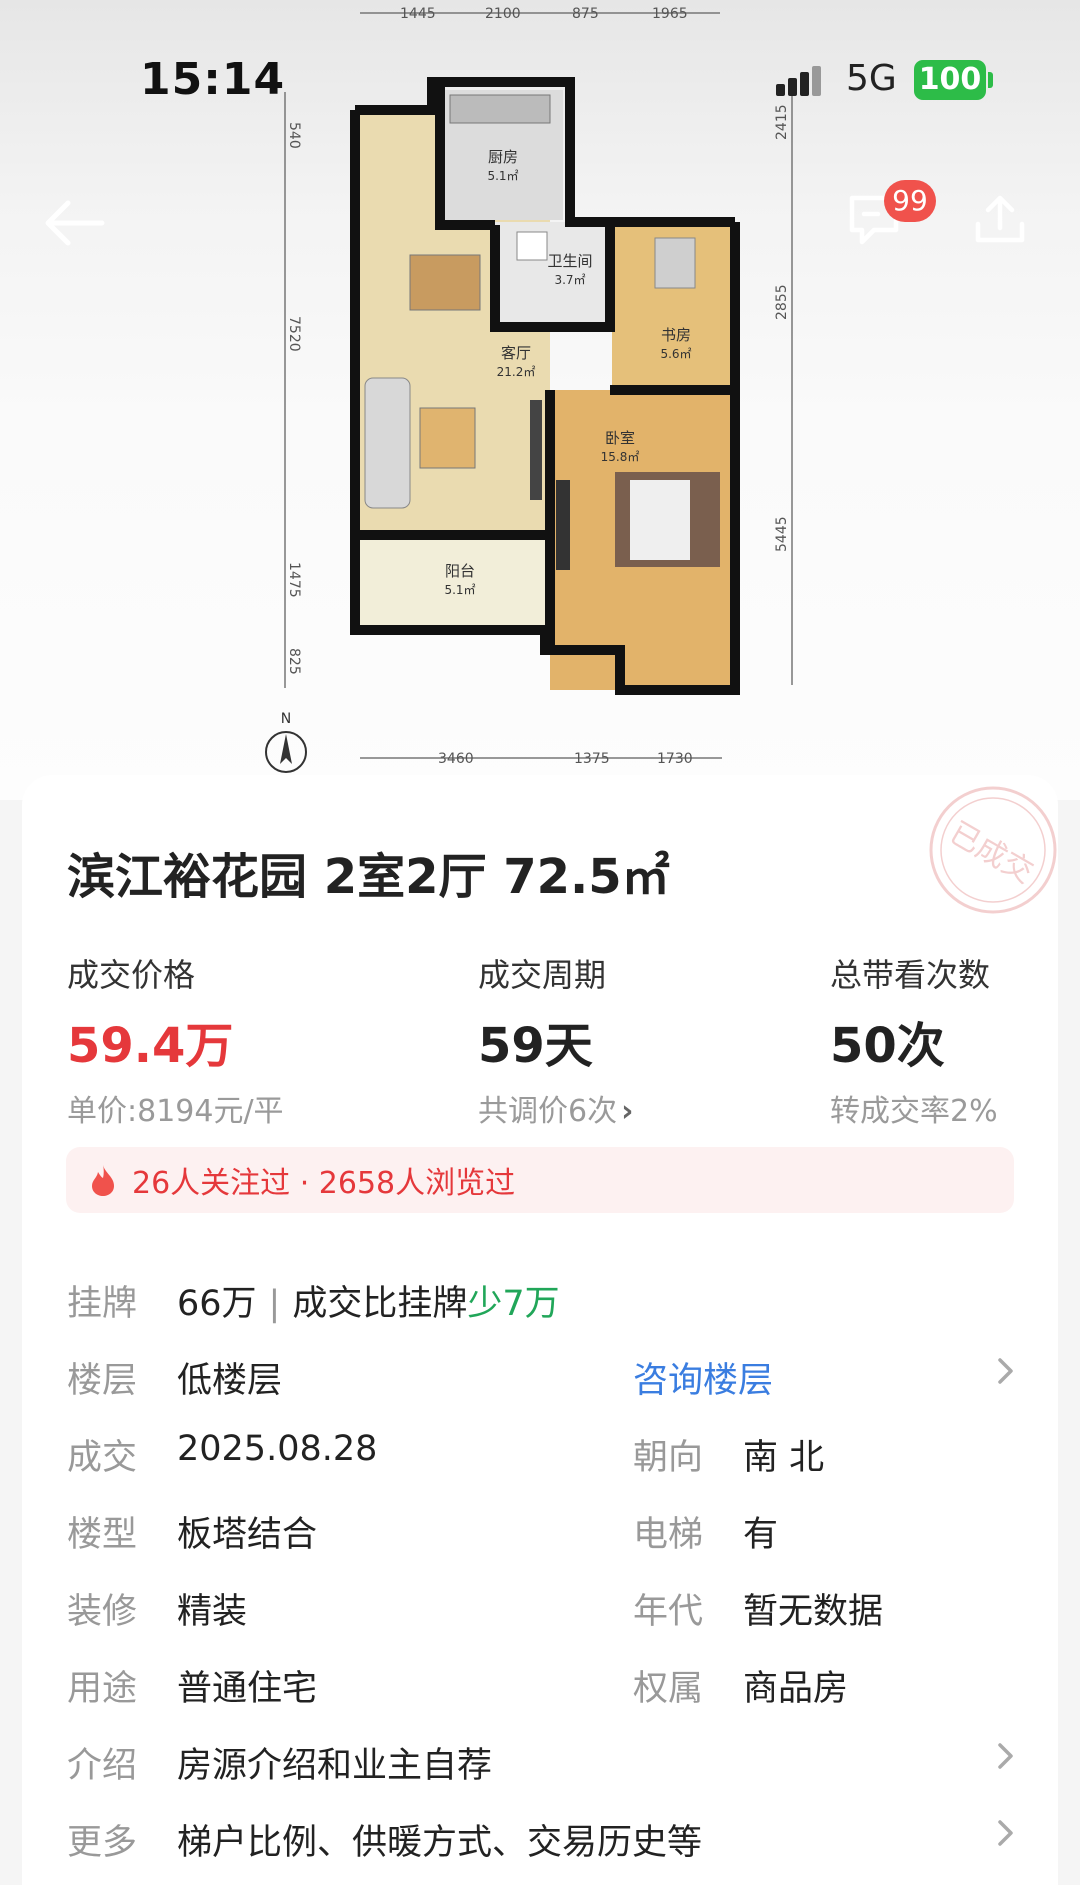 The image size is (1080, 1885). I want to click on dim-top-3: 875, so click(585, 14).